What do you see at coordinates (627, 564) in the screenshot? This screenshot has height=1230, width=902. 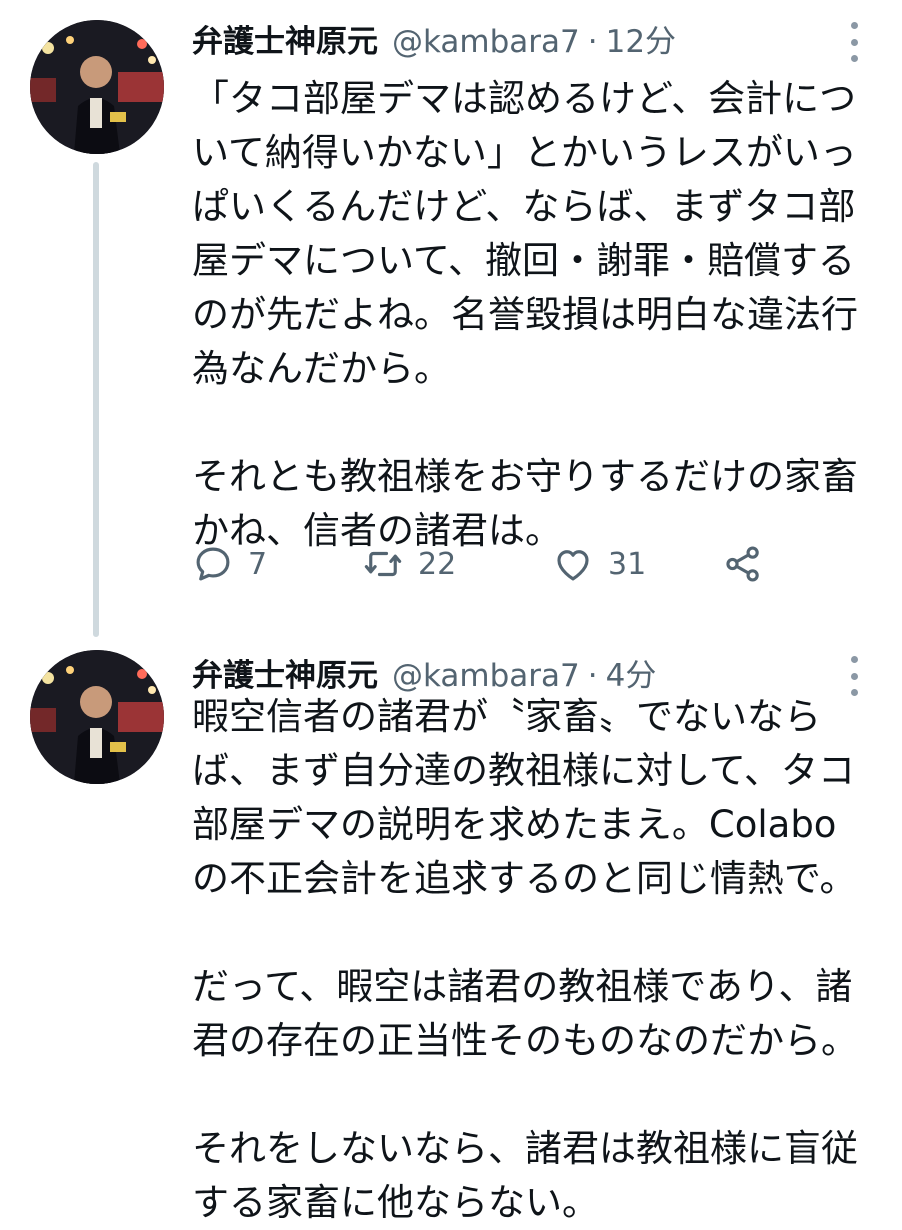 I see `like-count: 31` at bounding box center [627, 564].